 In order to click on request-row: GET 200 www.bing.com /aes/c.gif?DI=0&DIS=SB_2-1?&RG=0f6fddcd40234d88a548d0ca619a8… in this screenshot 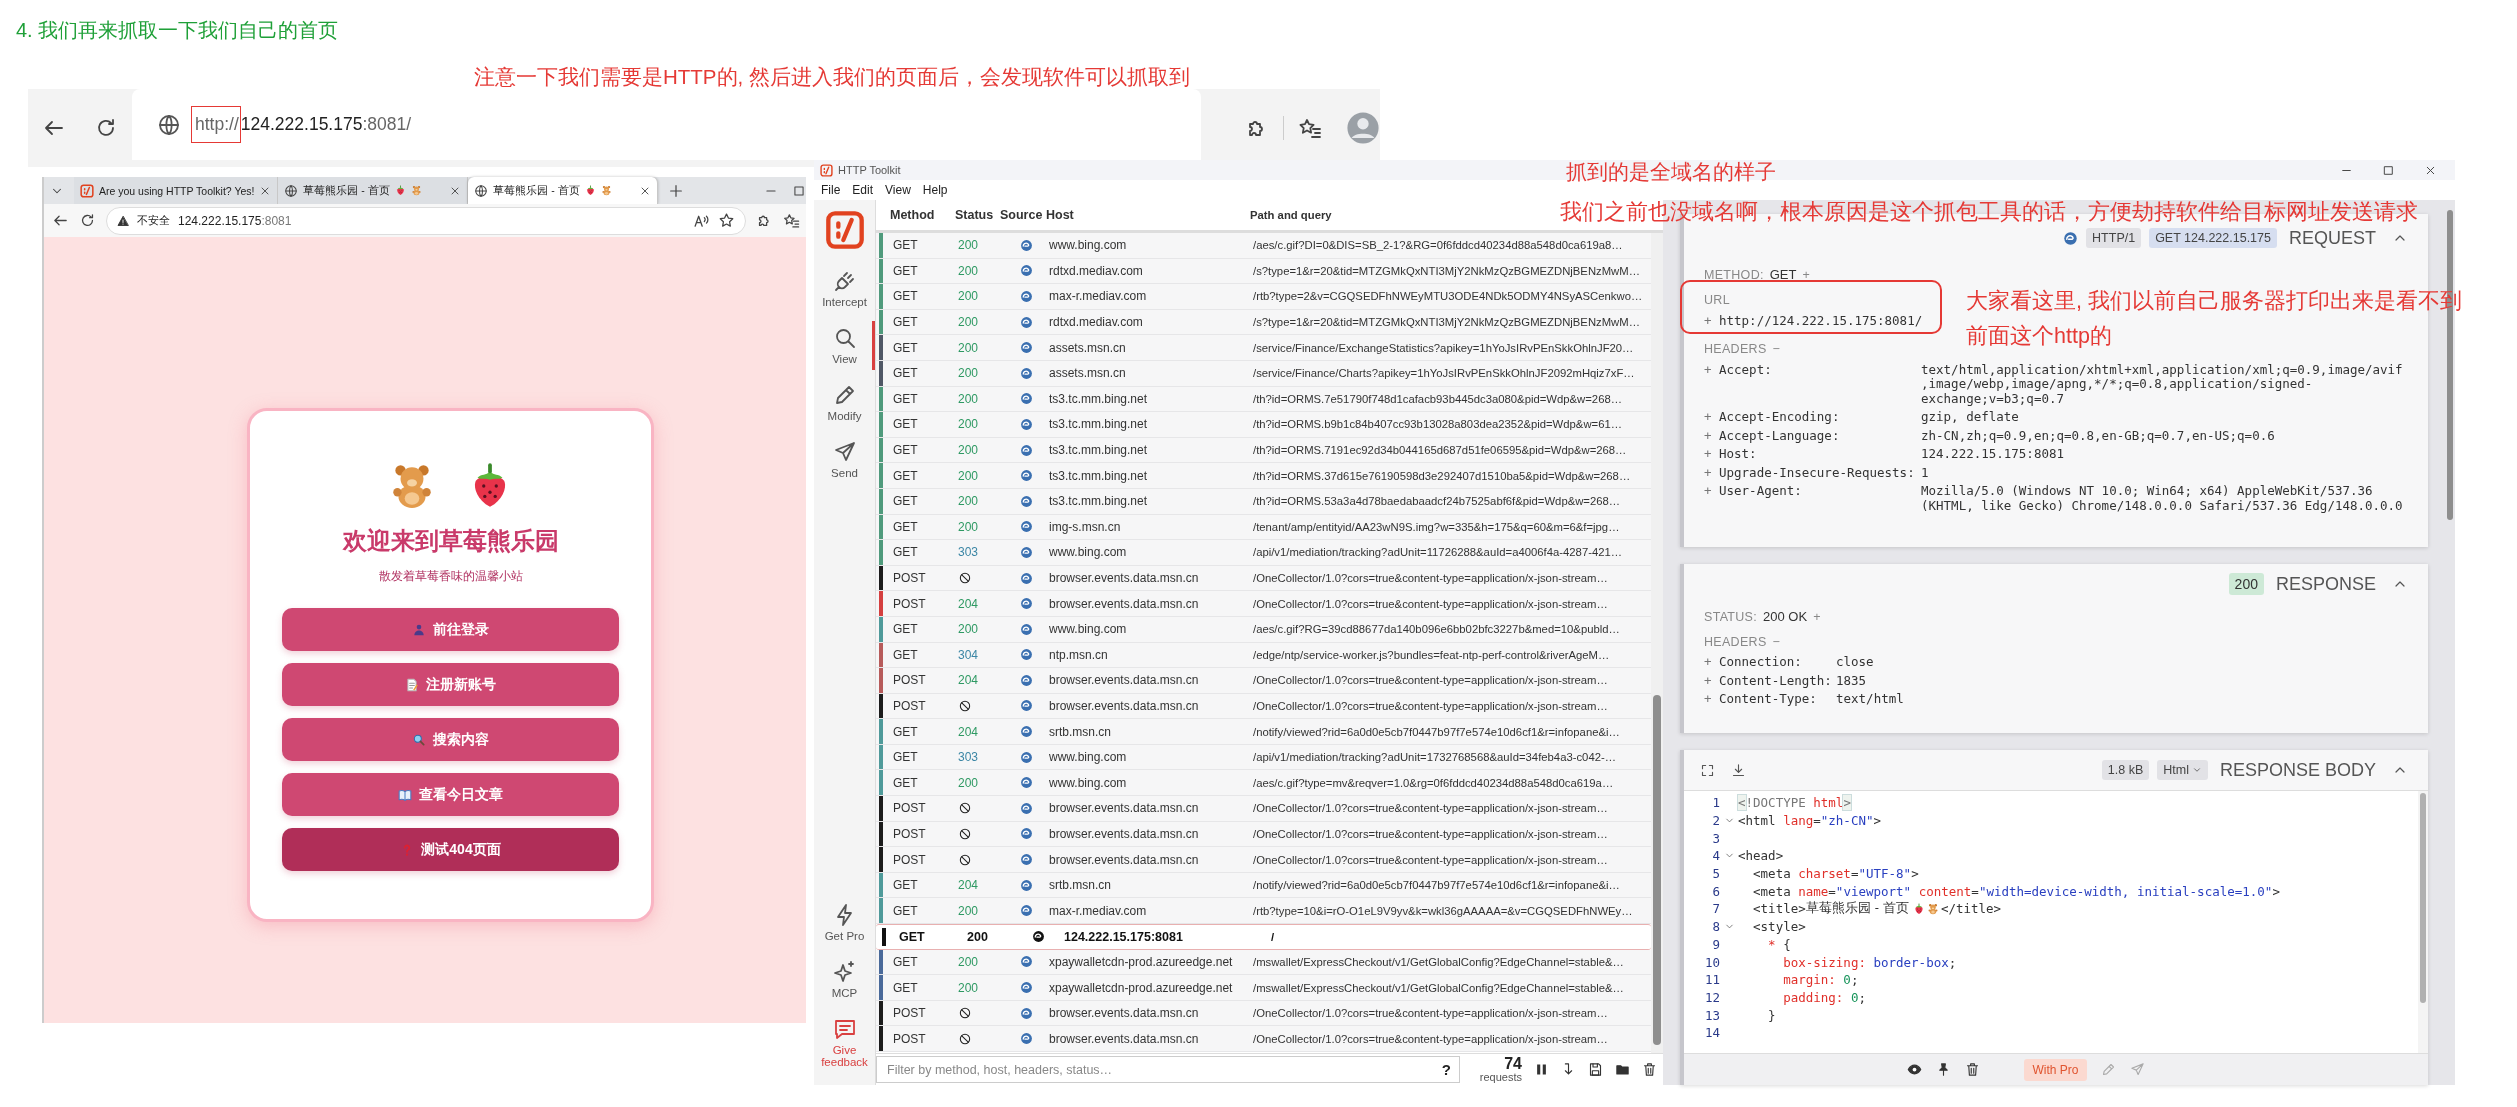, I will do `click(1263, 246)`.